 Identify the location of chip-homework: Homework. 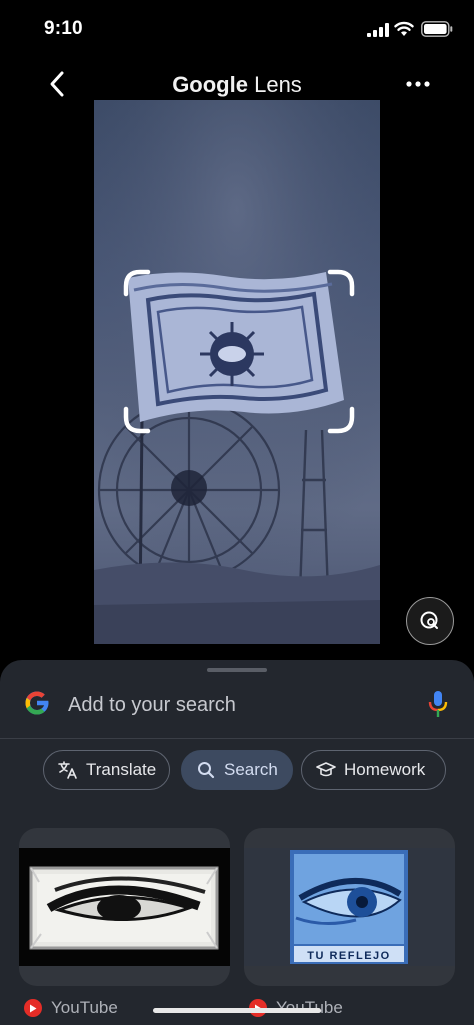
(373, 770).